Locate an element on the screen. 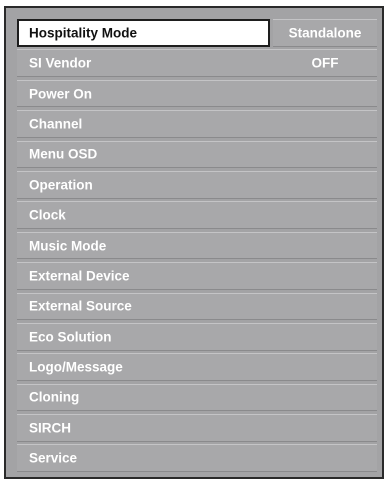  menu-item-si-vendor: SI Vendor OFF is located at coordinates (197, 63).